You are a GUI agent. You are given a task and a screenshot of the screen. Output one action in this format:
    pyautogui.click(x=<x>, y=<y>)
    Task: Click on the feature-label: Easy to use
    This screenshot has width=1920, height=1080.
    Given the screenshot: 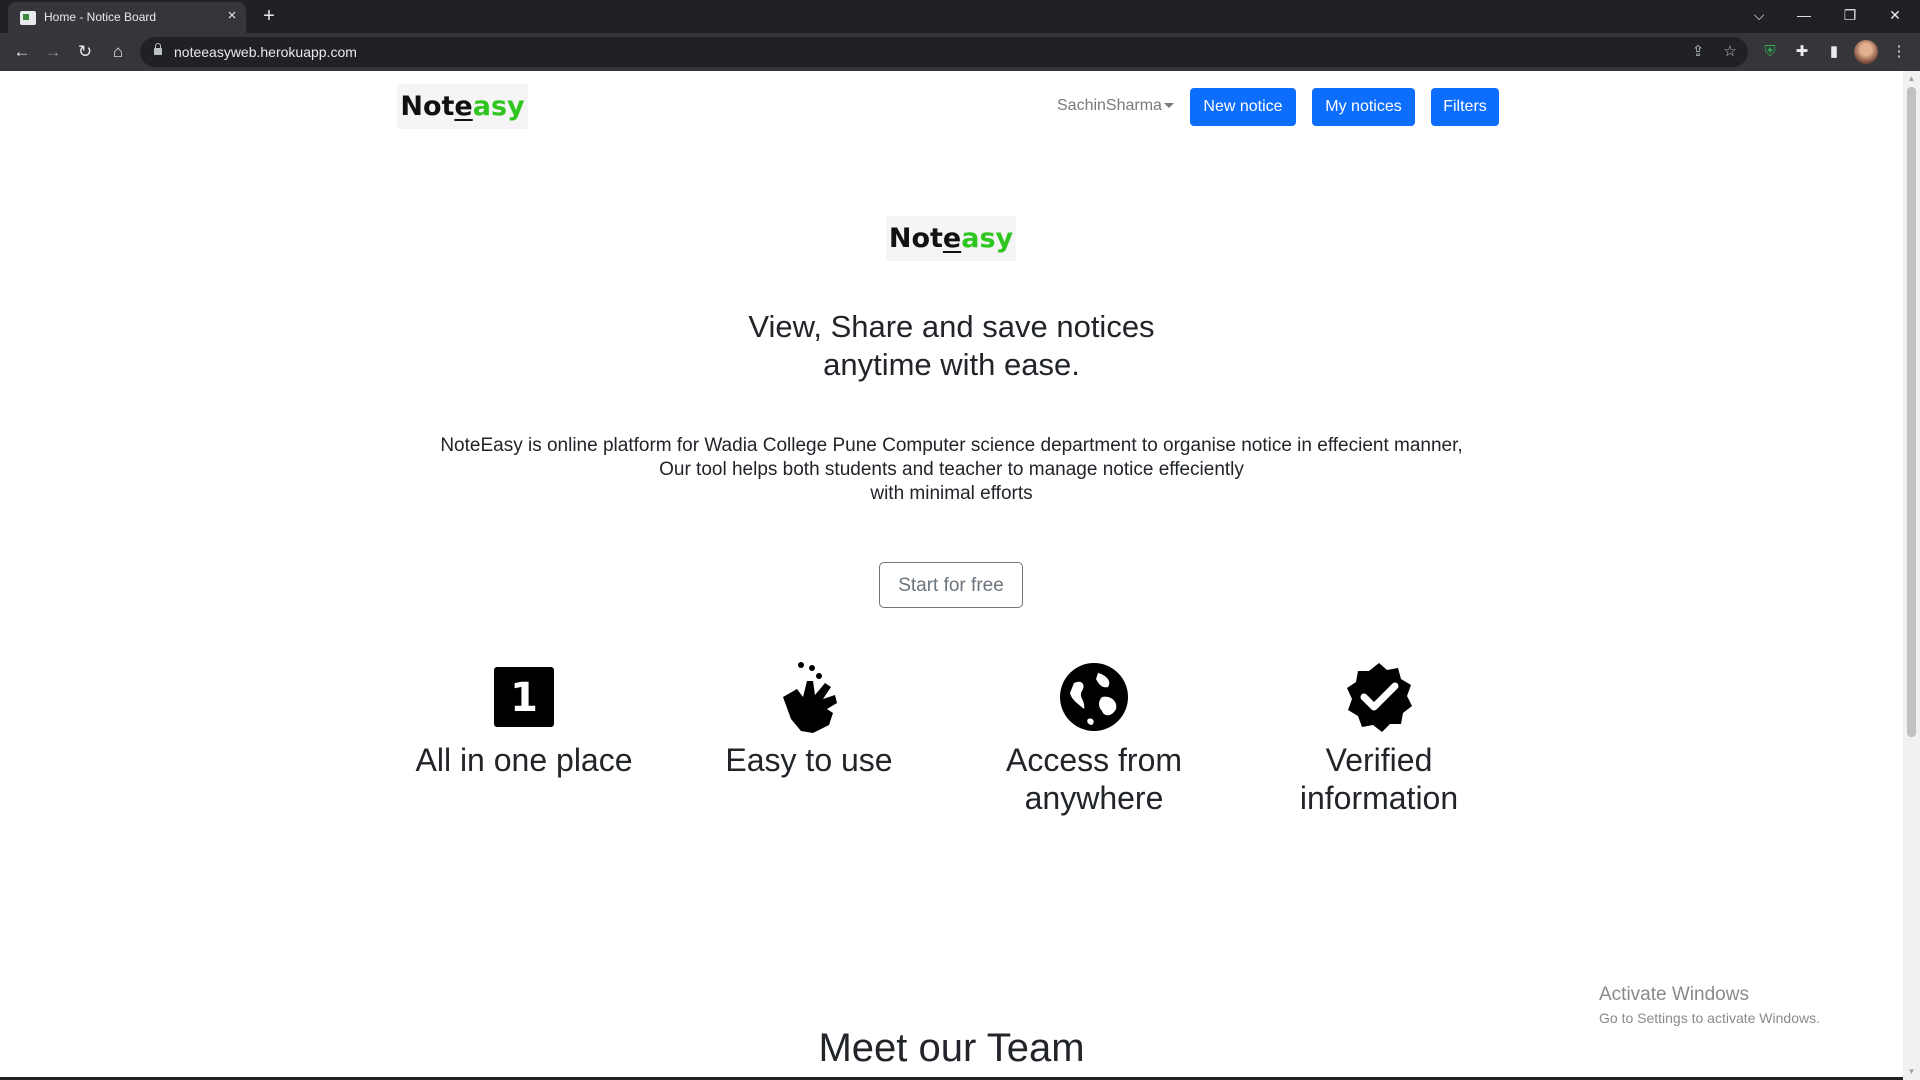 What is the action you would take?
    pyautogui.click(x=809, y=760)
    